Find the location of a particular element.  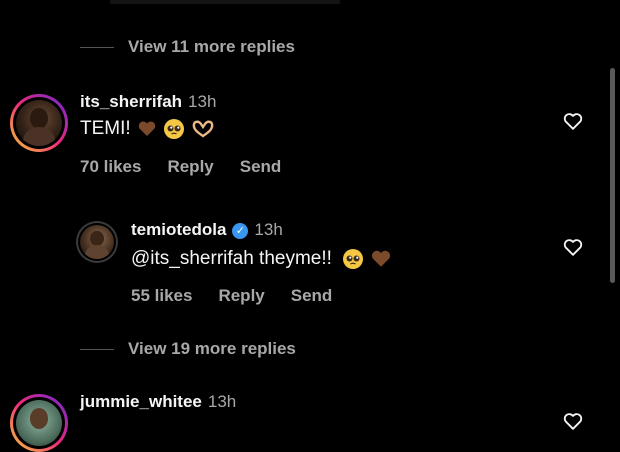

comment-username: temiotedola is located at coordinates (178, 229).